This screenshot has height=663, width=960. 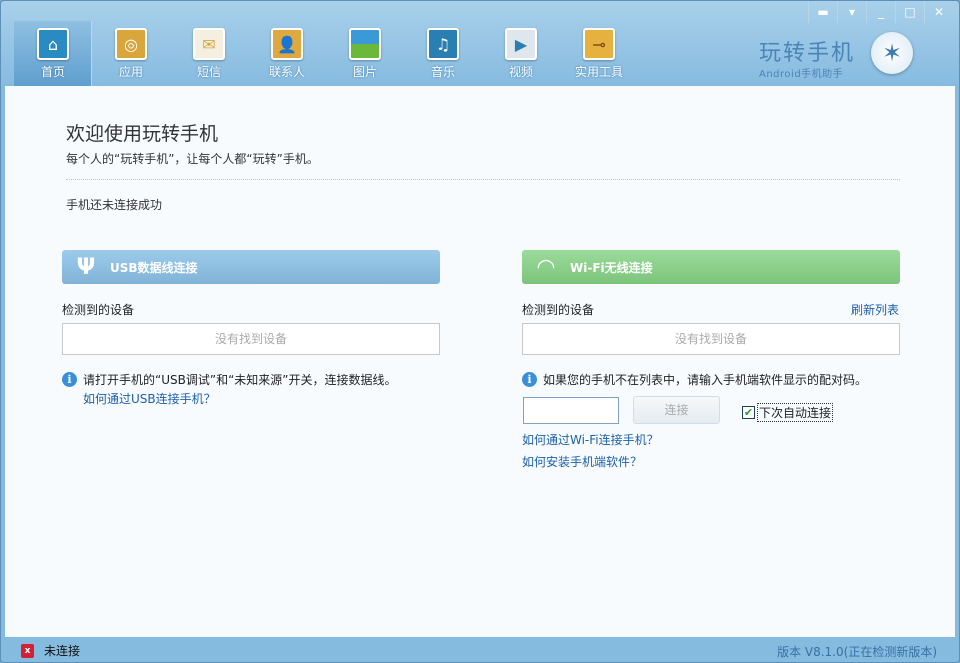 I want to click on auto-connect-label: 下次自动连接, so click(x=795, y=412).